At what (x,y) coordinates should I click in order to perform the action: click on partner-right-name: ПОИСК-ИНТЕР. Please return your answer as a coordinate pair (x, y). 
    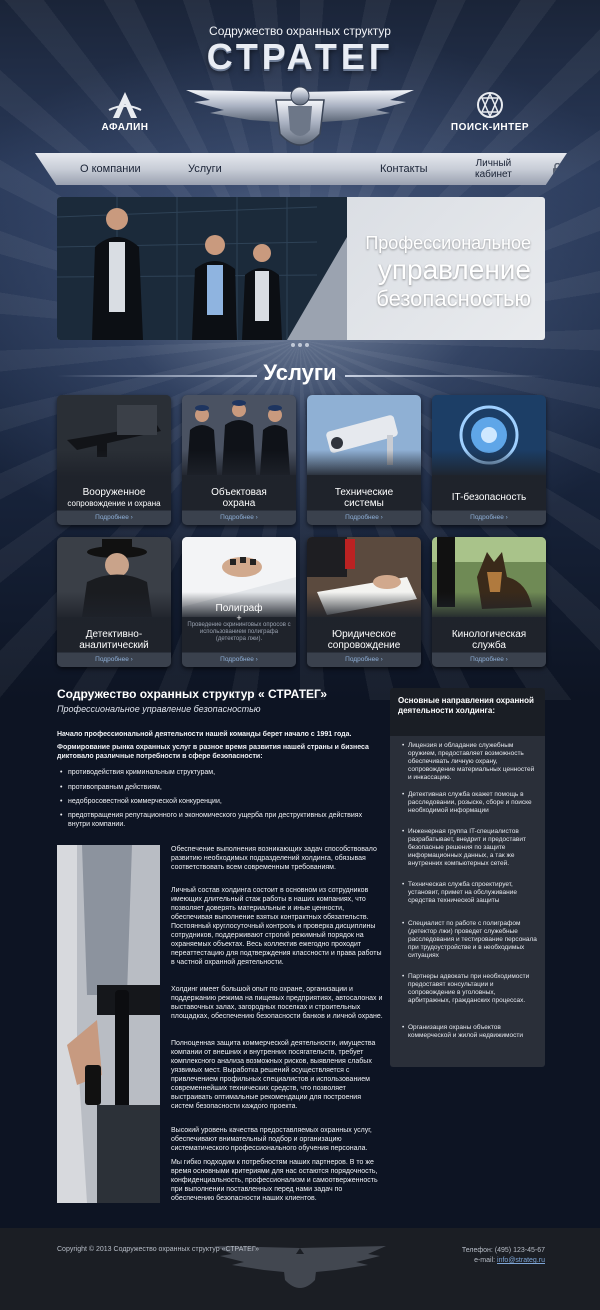
    Looking at the image, I should click on (490, 127).